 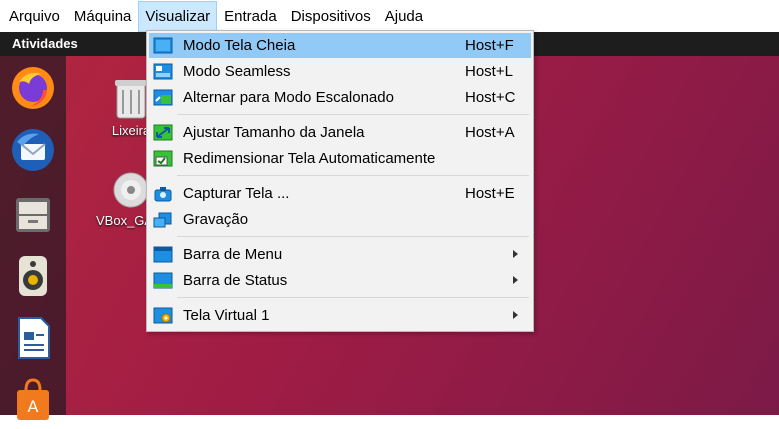 I want to click on menu-item-menubar: Barra de Menu, so click(x=340, y=254).